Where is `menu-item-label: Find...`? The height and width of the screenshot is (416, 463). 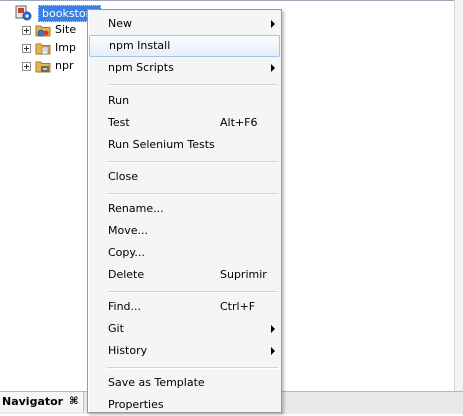 menu-item-label: Find... is located at coordinates (125, 306).